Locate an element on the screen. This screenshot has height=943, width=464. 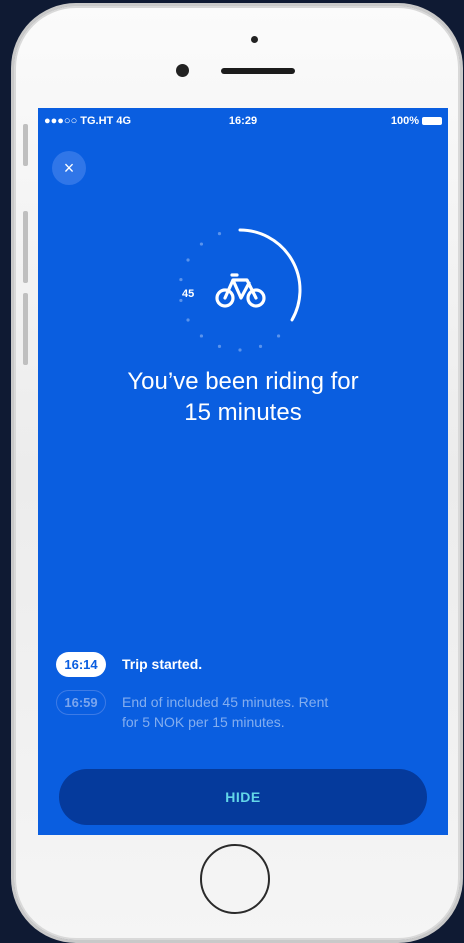
close-icon: × is located at coordinates (69, 167).